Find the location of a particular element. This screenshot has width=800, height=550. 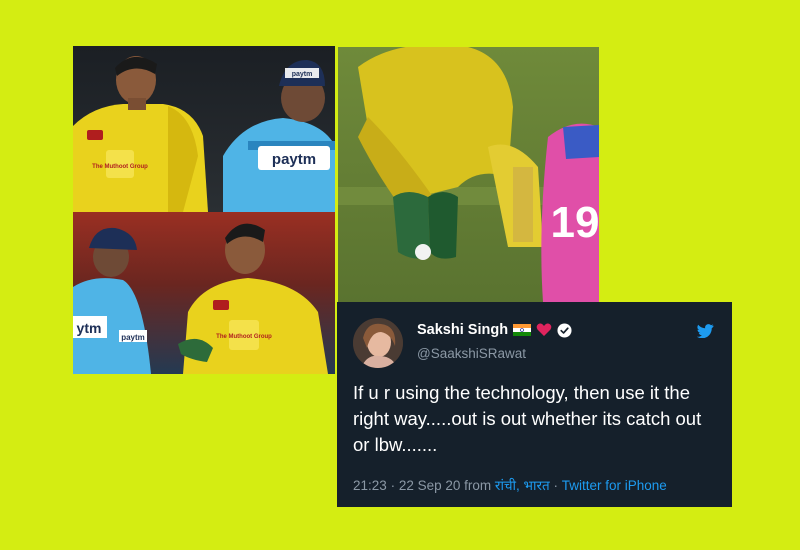

photo-player-and-umpire-bottom: ytm paytm The Muthoot Group is located at coordinates (204, 293).